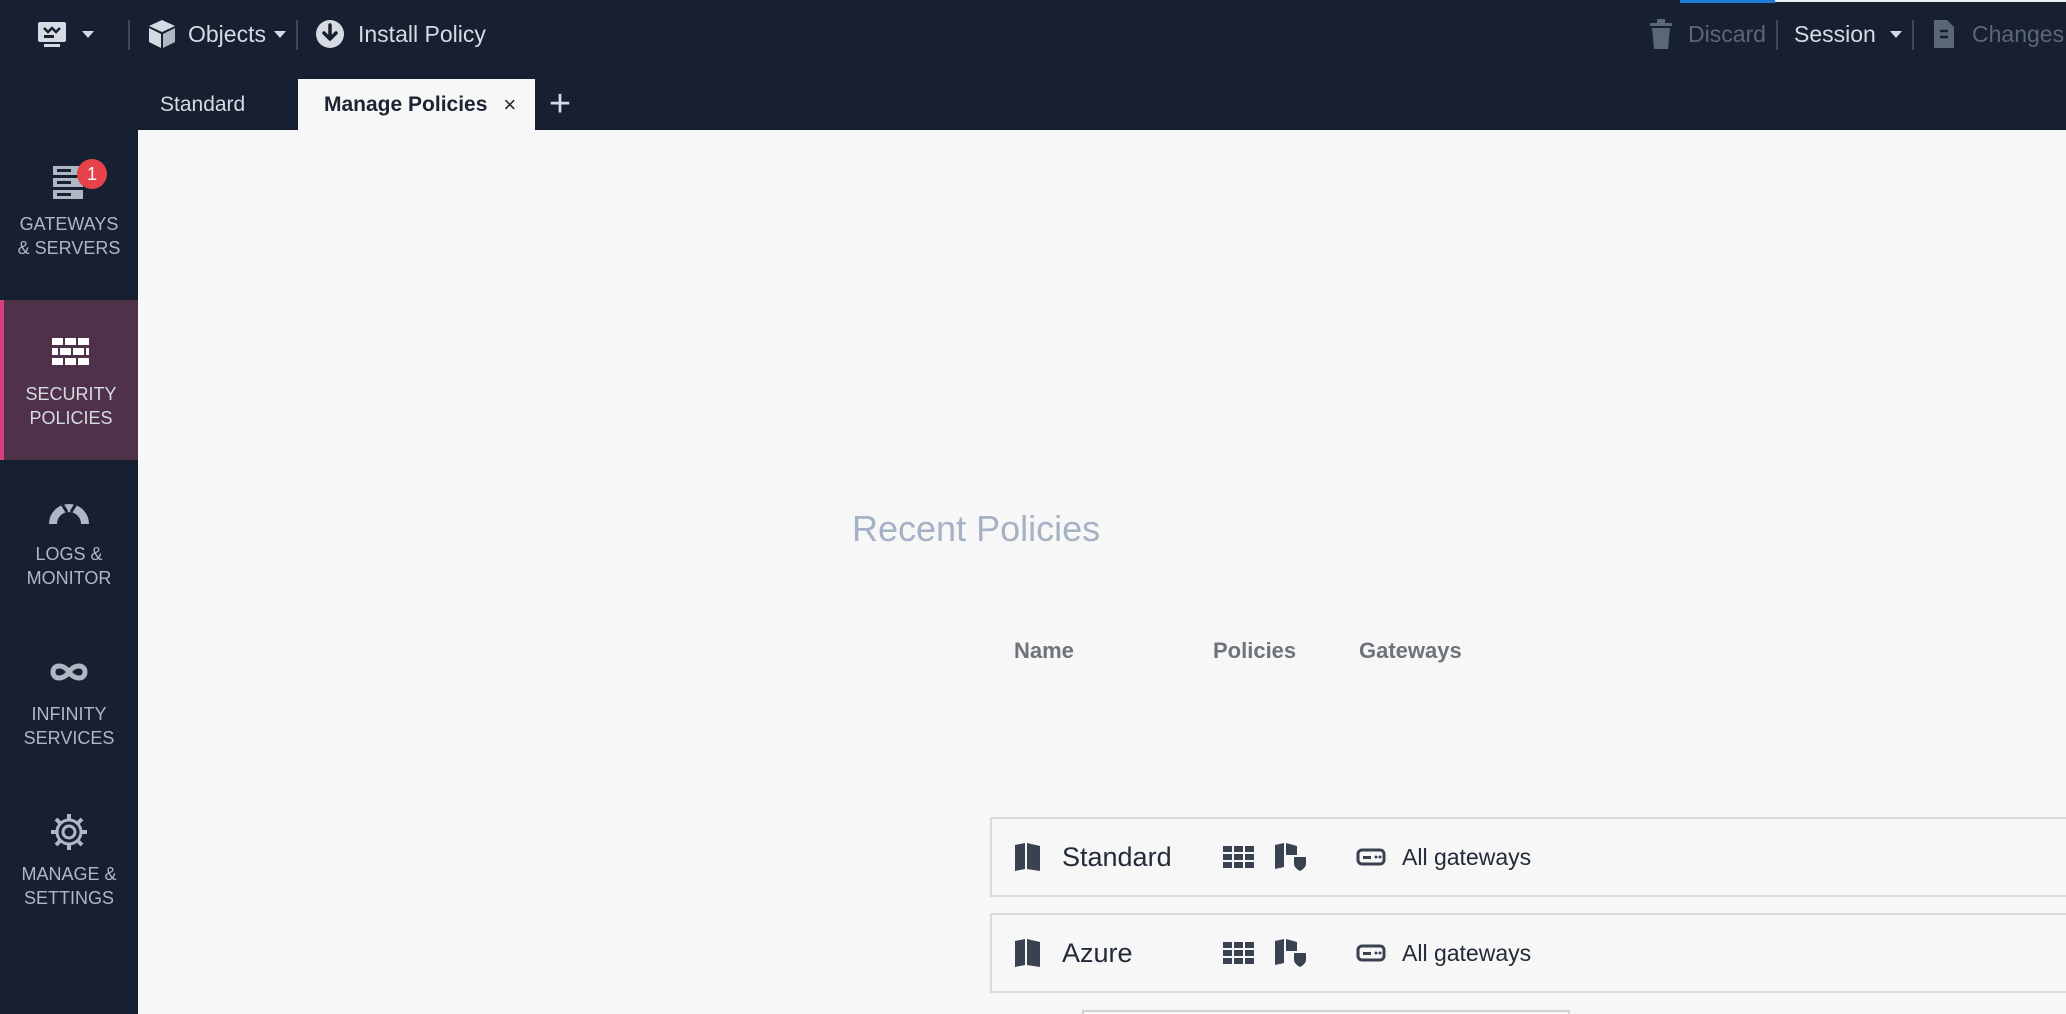  What do you see at coordinates (69, 380) in the screenshot?
I see `sidebar-item-security-policies: SECURITY POLICIES` at bounding box center [69, 380].